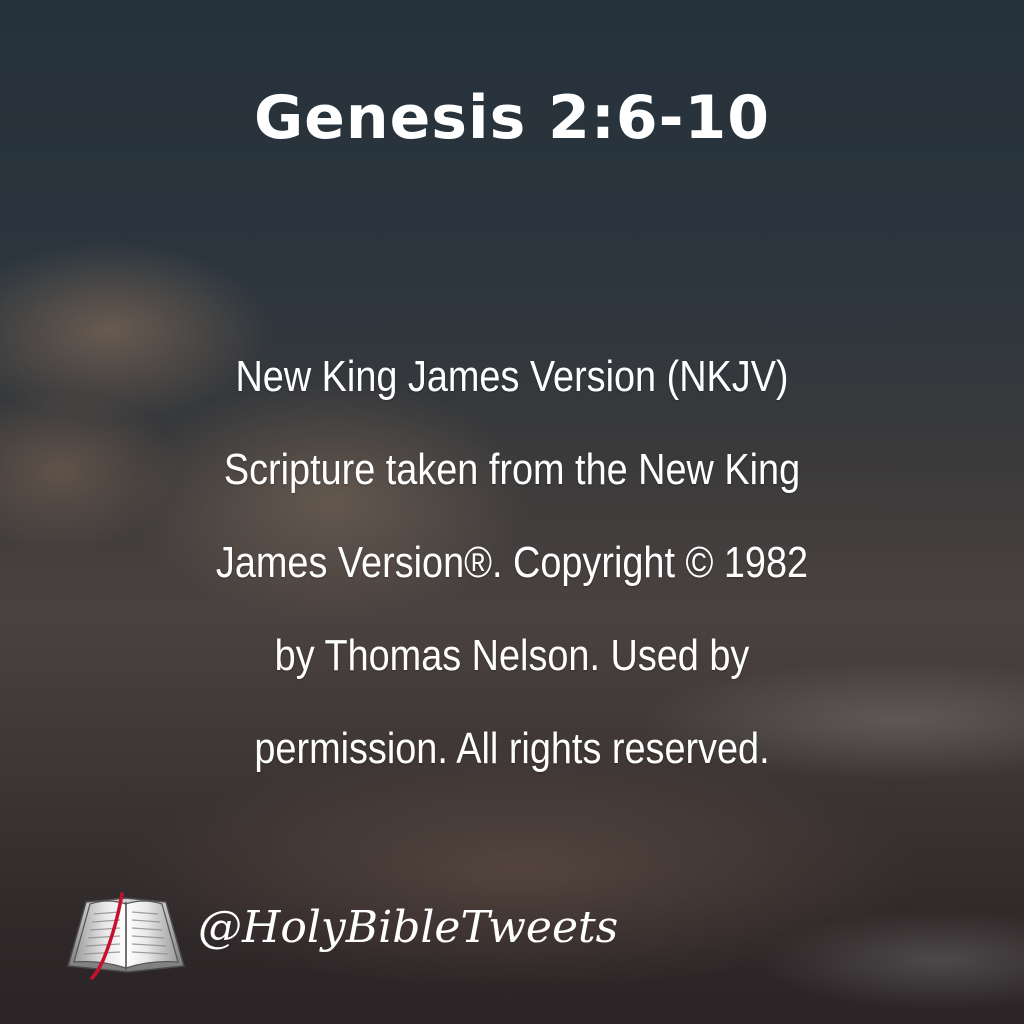  I want to click on notice-line: New King James Version (NKJV), so click(512, 376).